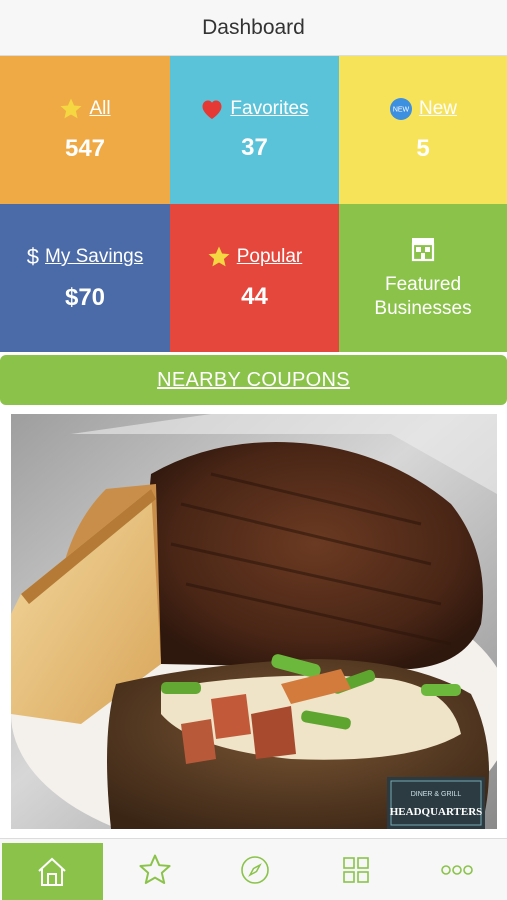 Image resolution: width=507 pixels, height=900 pixels. I want to click on tile-new-count: 5, so click(423, 148).